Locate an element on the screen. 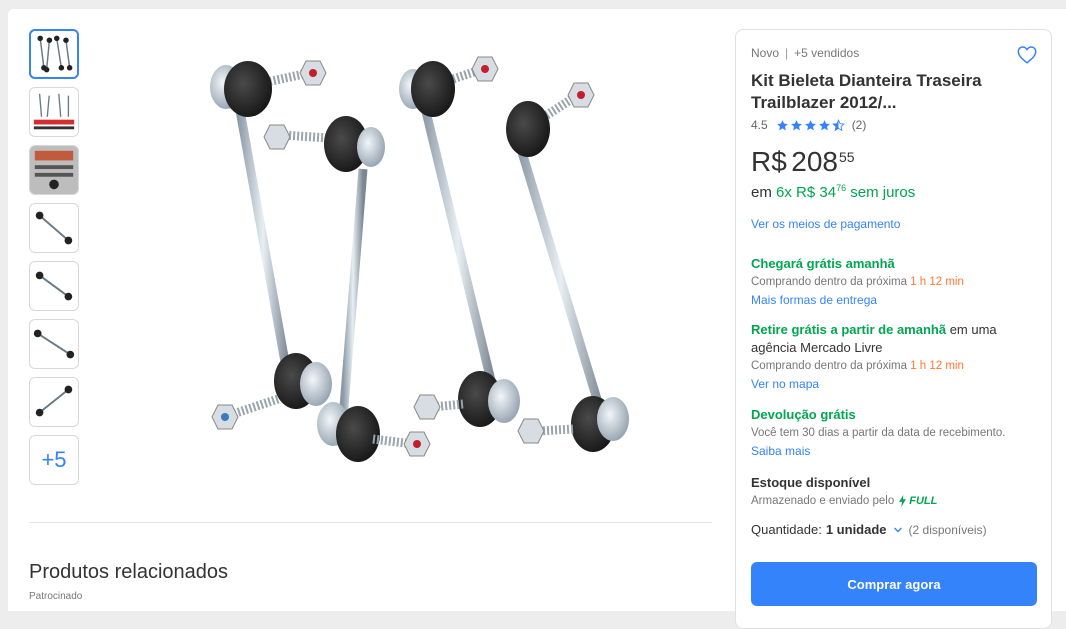  delivery-desc: Comprando dentro da próxima 1 h 12 min is located at coordinates (857, 282).